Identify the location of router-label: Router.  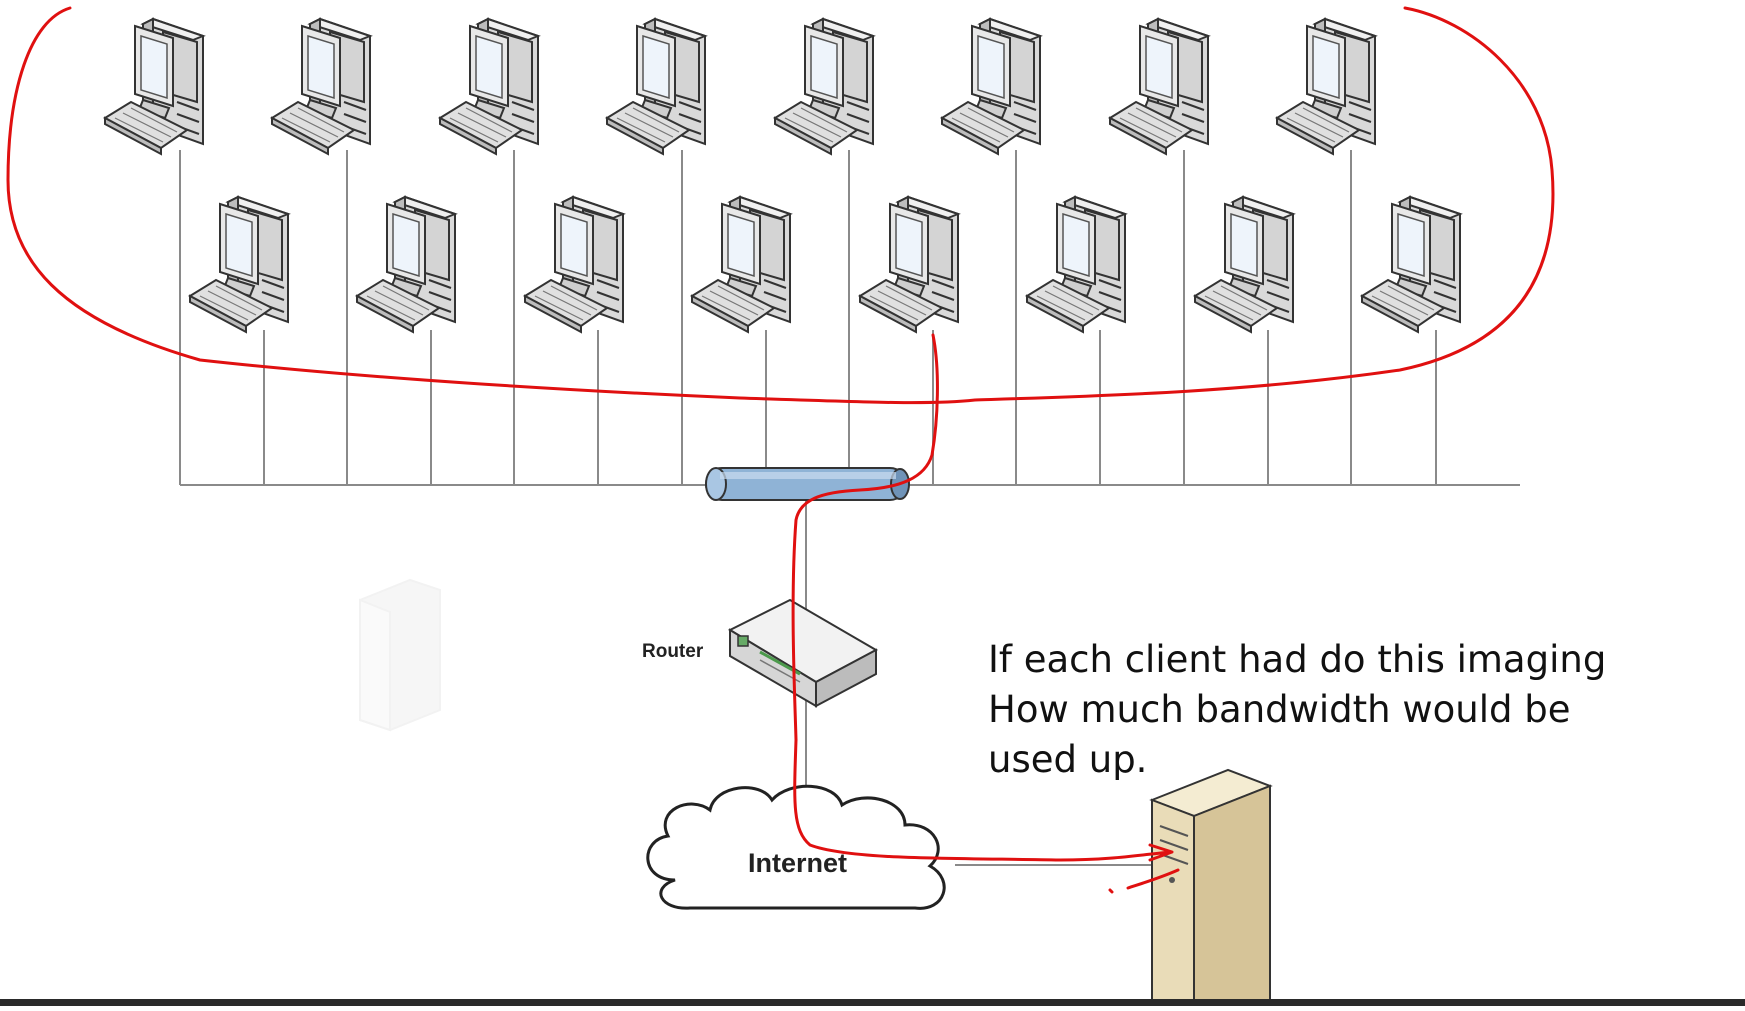
(673, 651).